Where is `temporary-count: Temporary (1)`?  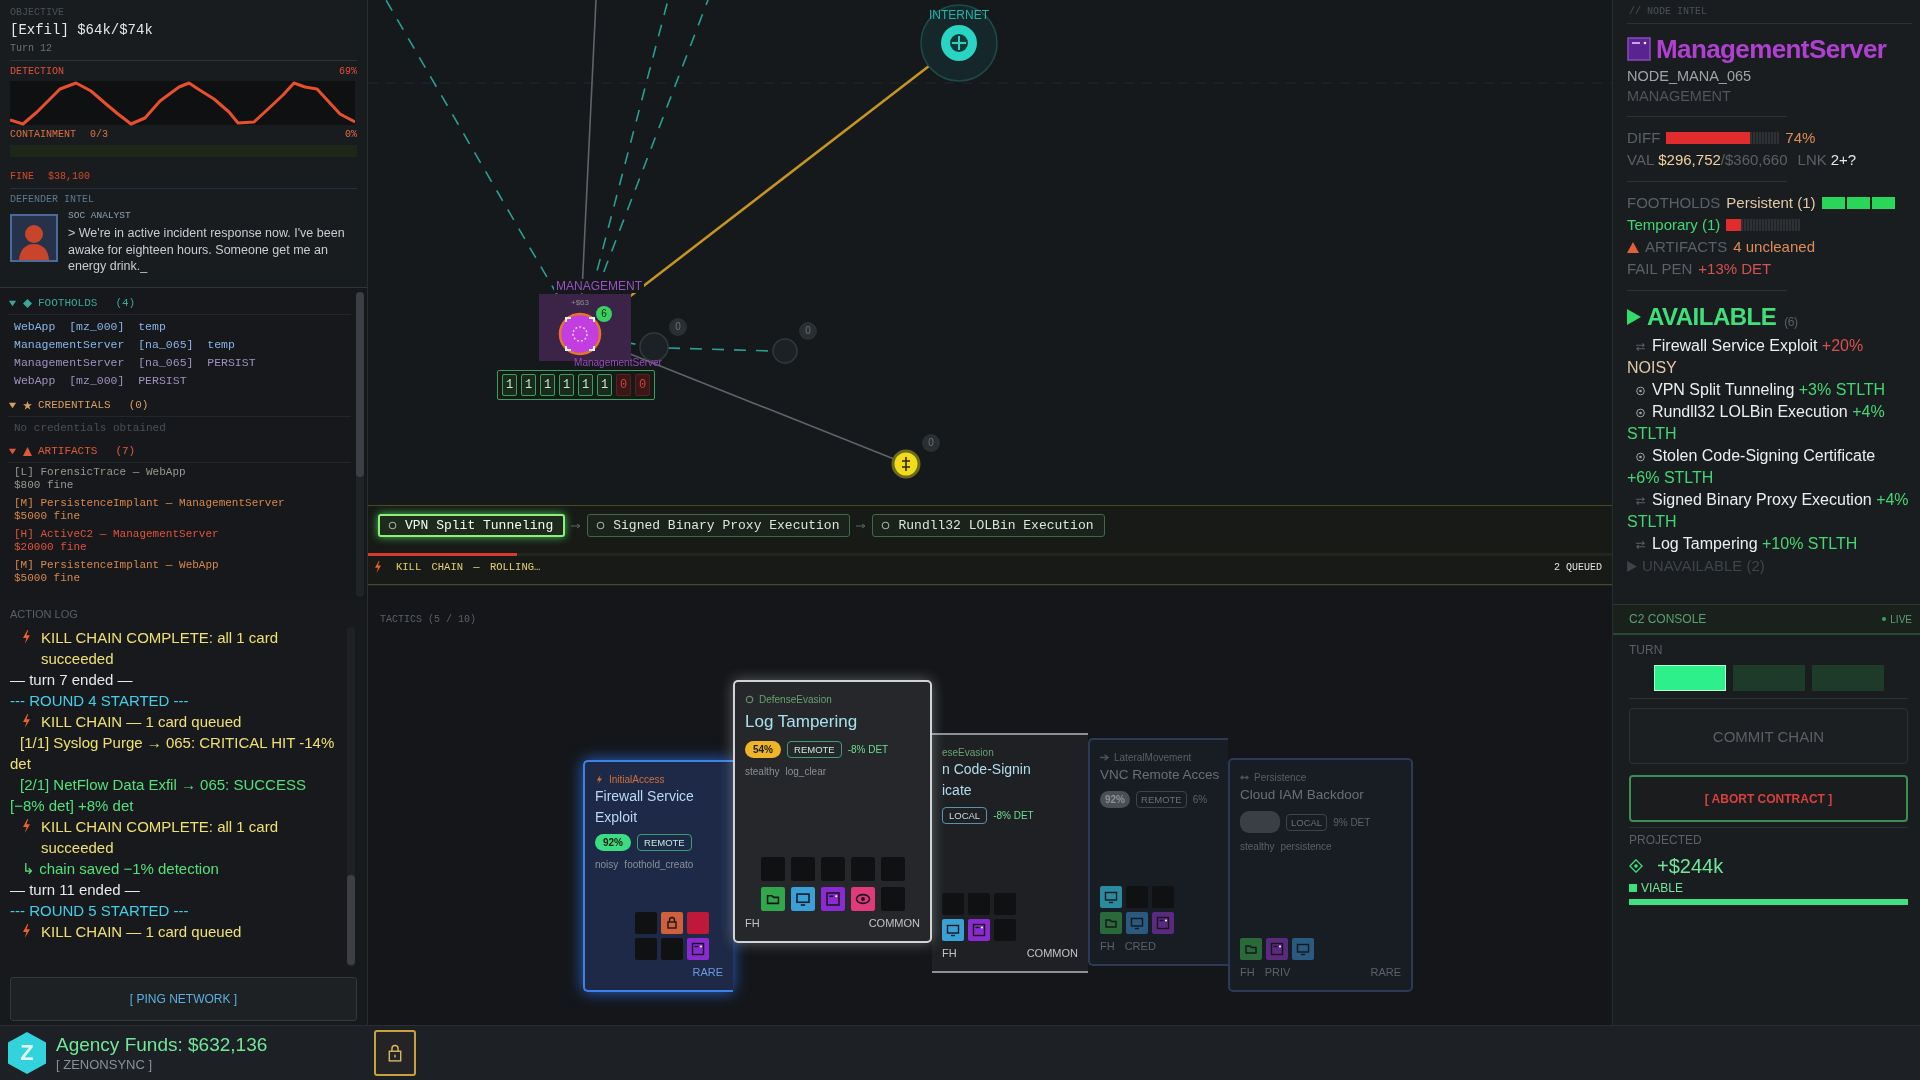
temporary-count: Temporary (1) is located at coordinates (1674, 225).